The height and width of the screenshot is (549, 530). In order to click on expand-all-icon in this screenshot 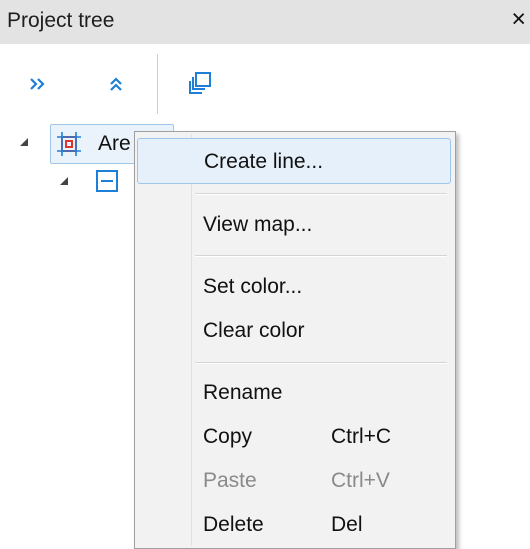, I will do `click(37, 84)`.